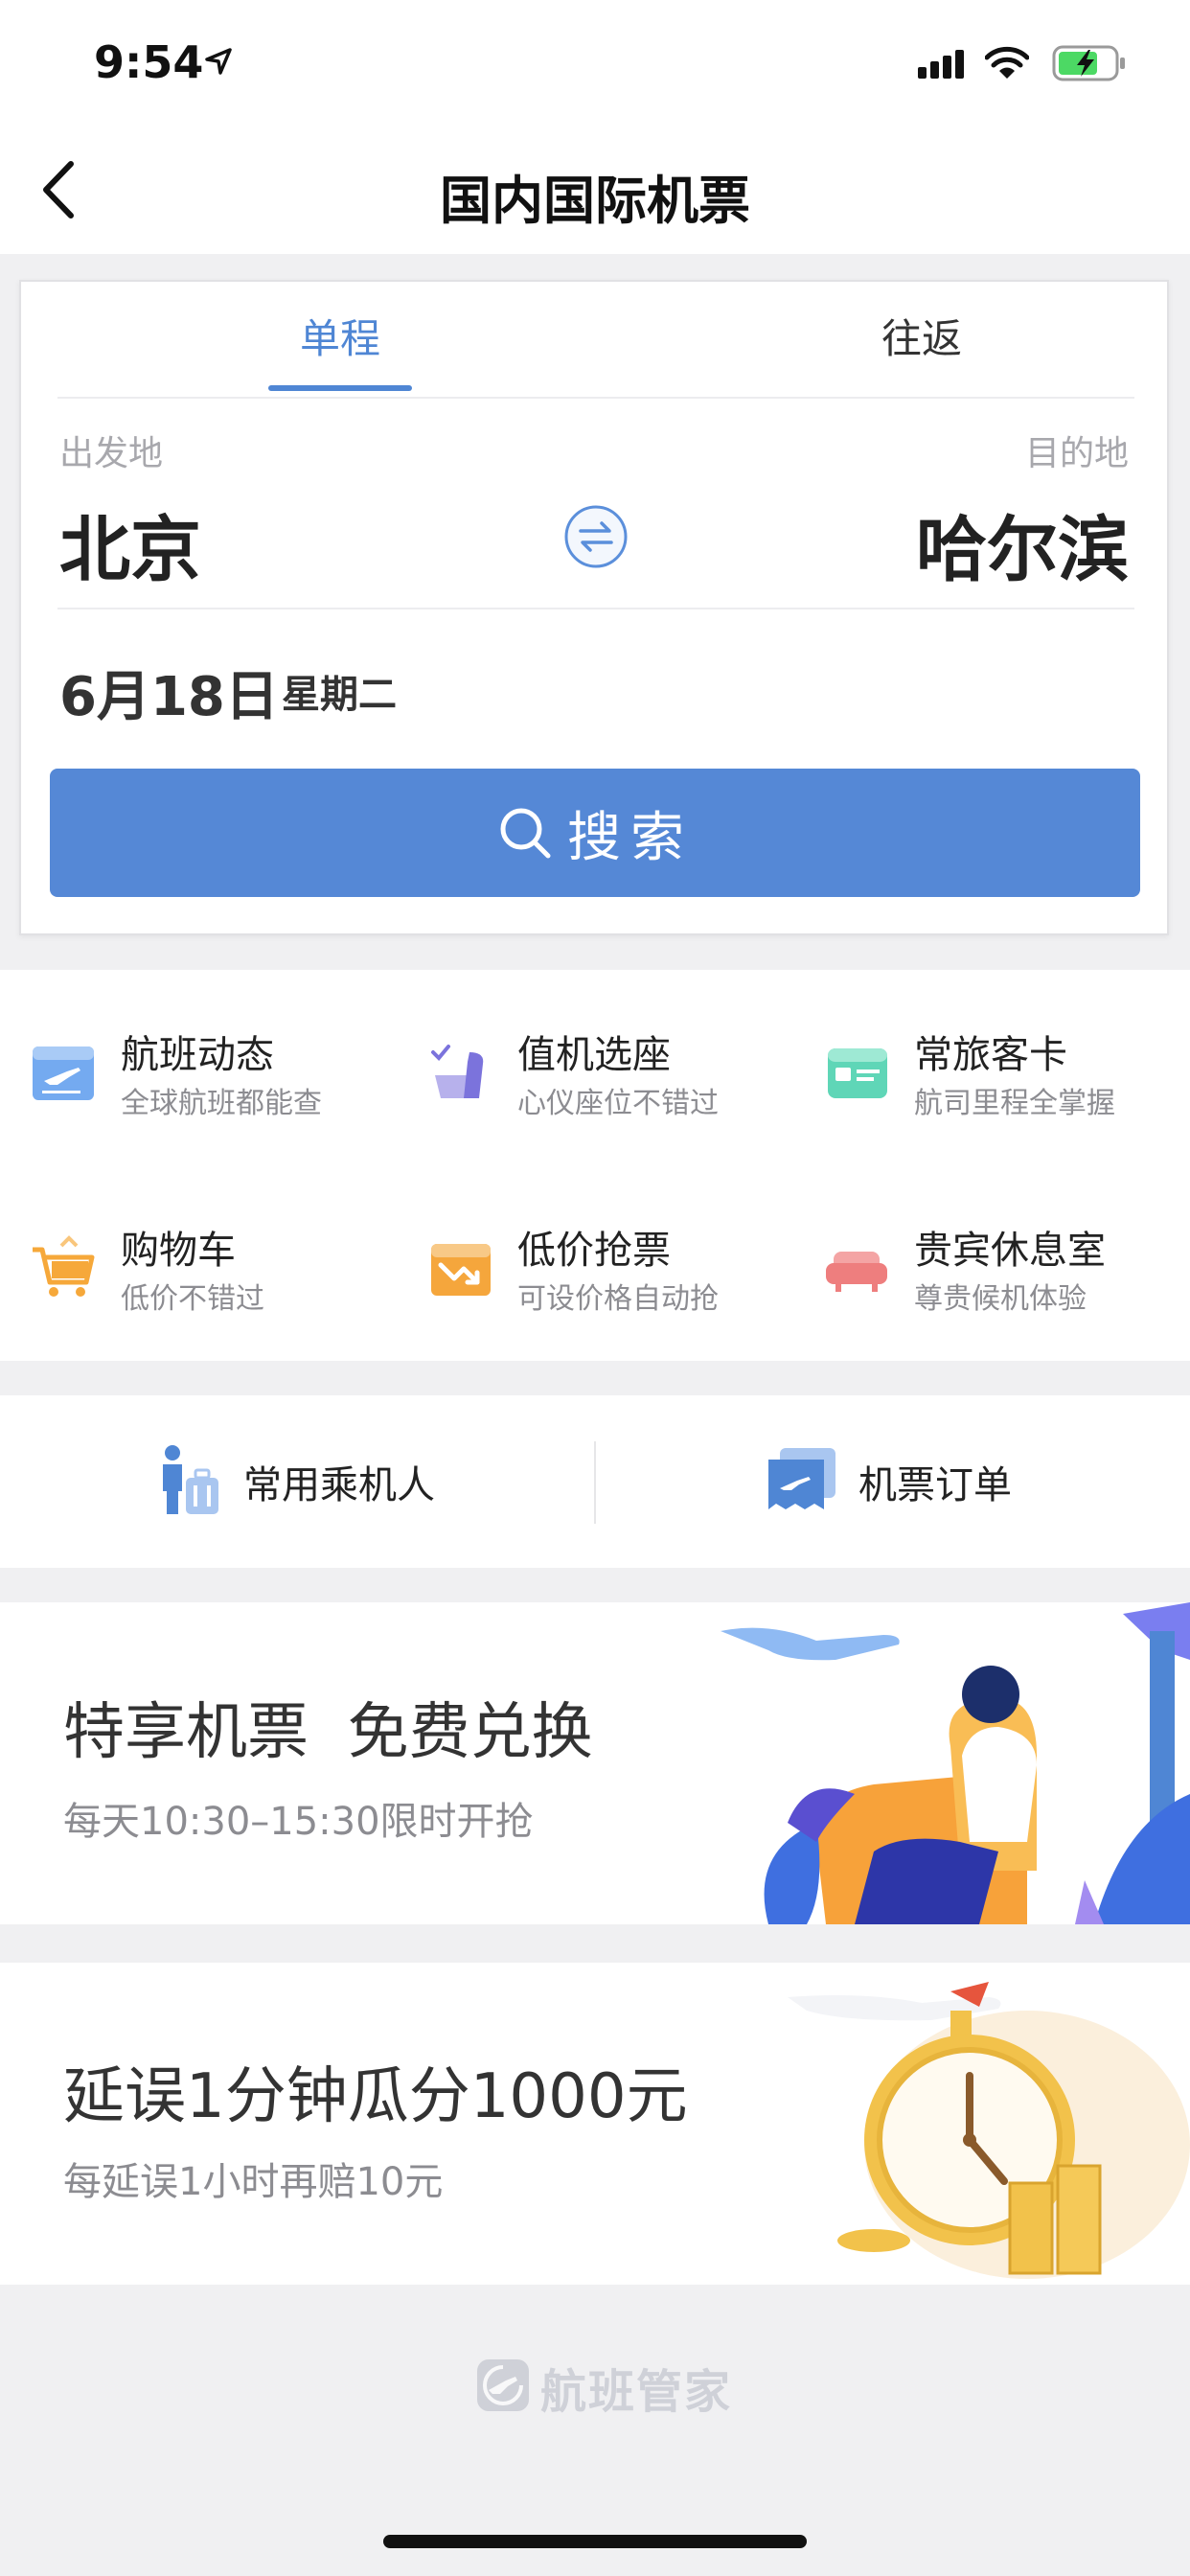 The image size is (1190, 2576). I want to click on feature-title: 低价抢票, so click(594, 1251).